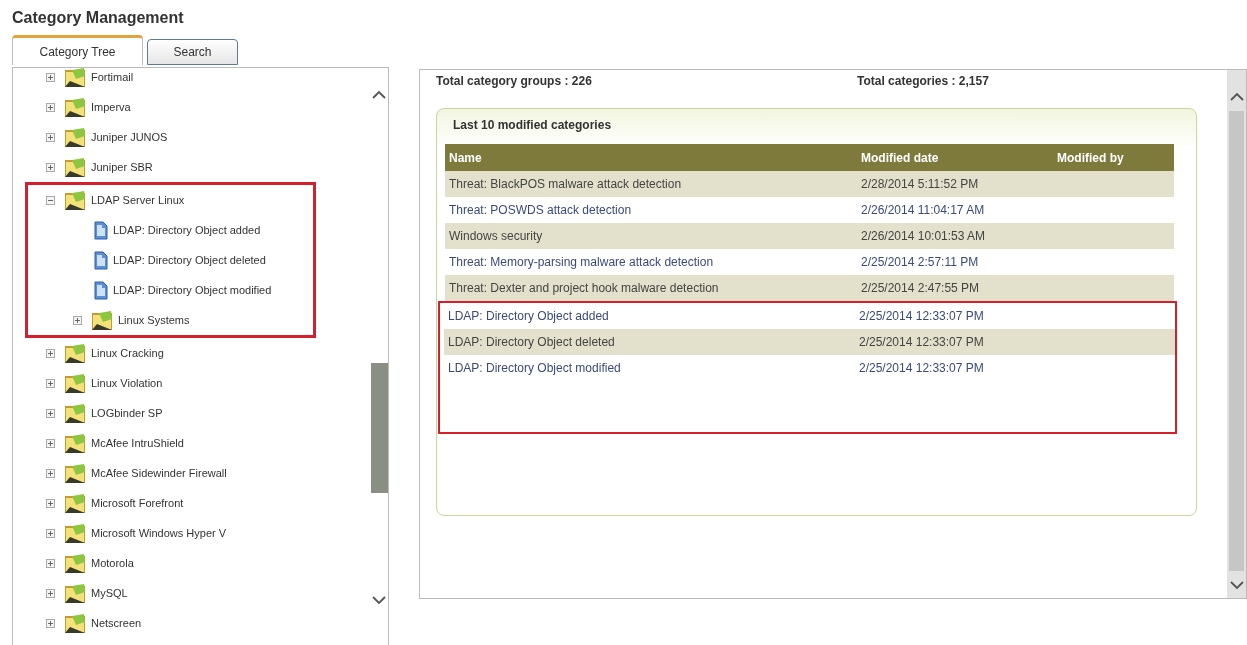 The height and width of the screenshot is (645, 1247). What do you see at coordinates (465, 157) in the screenshot?
I see `column-header: Name` at bounding box center [465, 157].